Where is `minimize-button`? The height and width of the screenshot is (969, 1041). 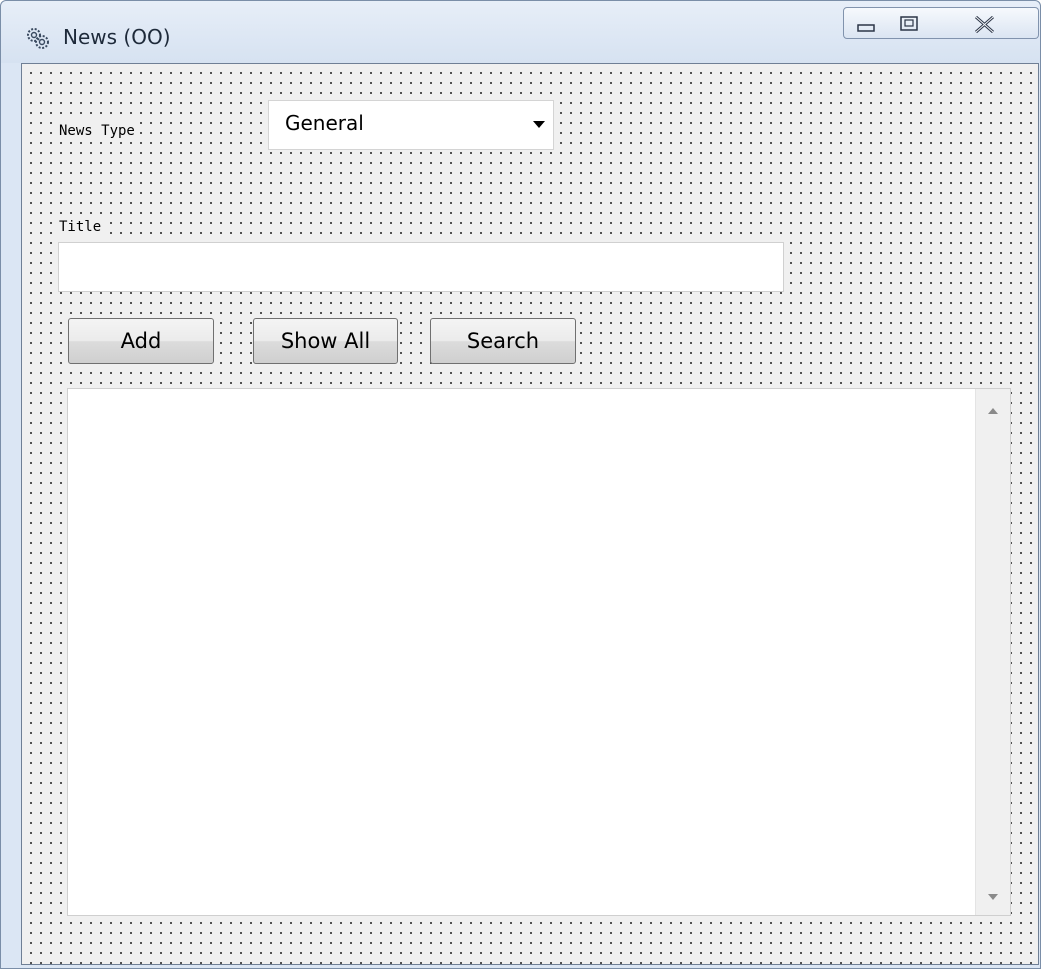
minimize-button is located at coordinates (865, 23).